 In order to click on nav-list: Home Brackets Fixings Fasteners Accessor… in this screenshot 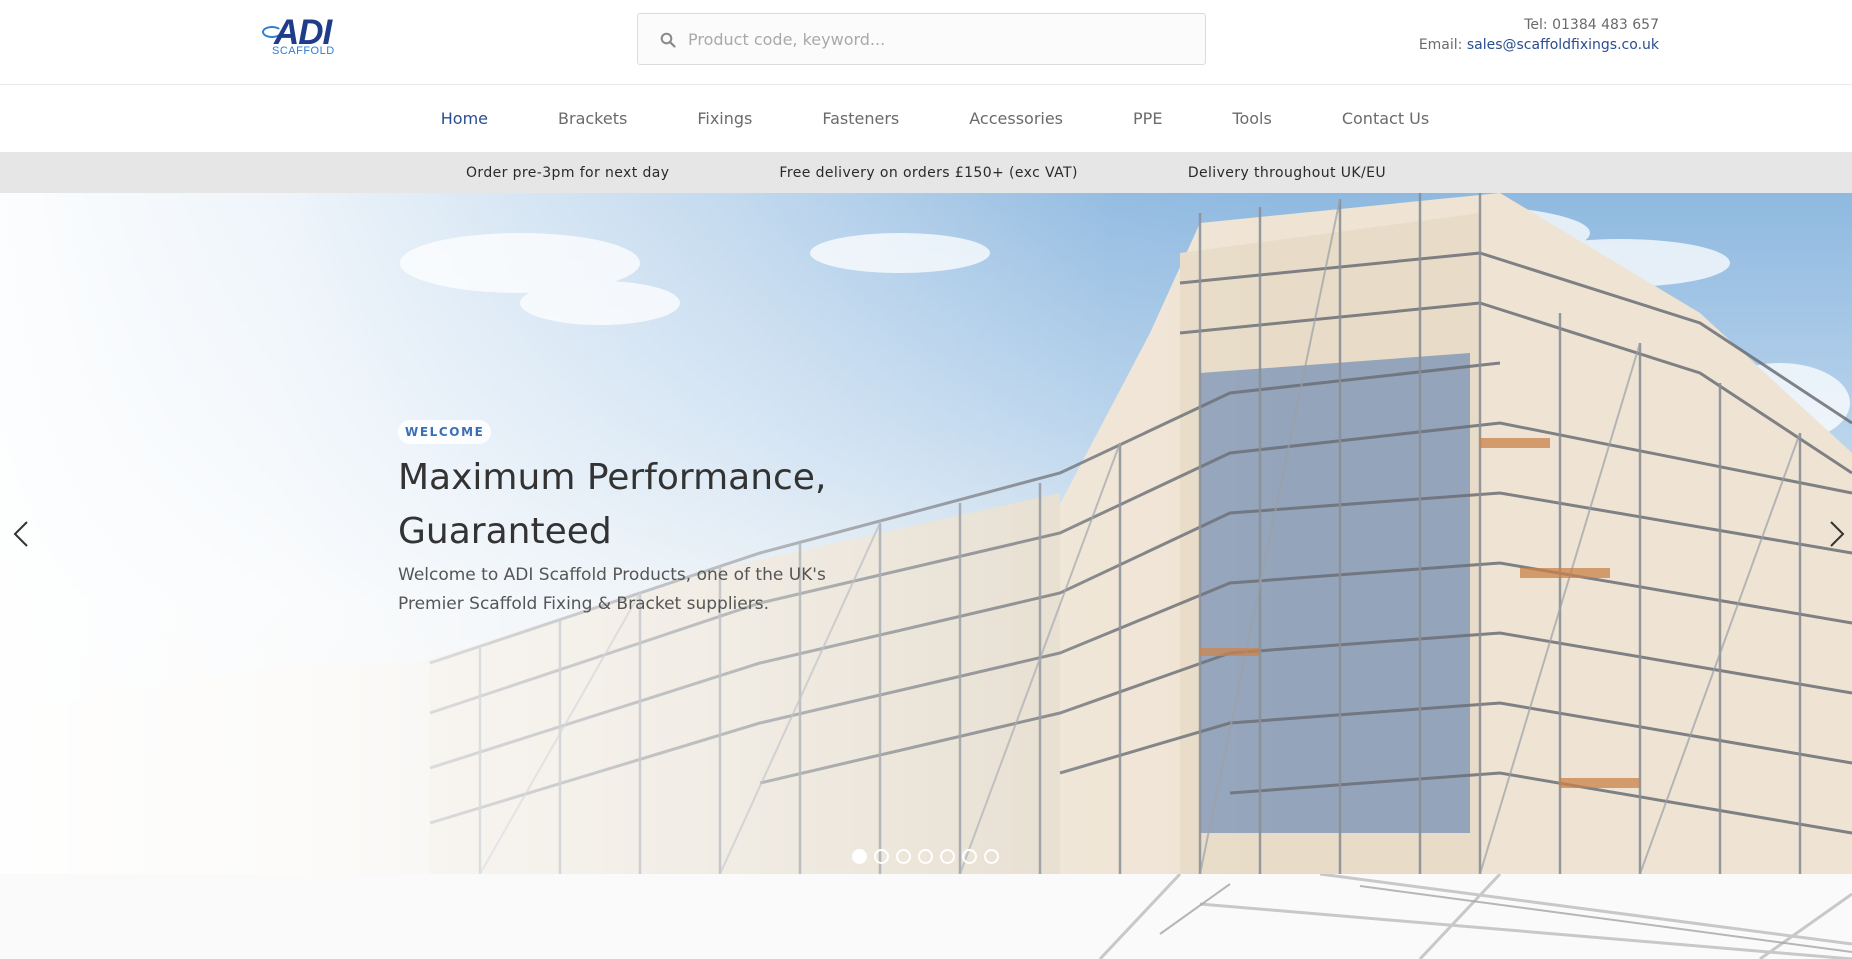, I will do `click(926, 118)`.